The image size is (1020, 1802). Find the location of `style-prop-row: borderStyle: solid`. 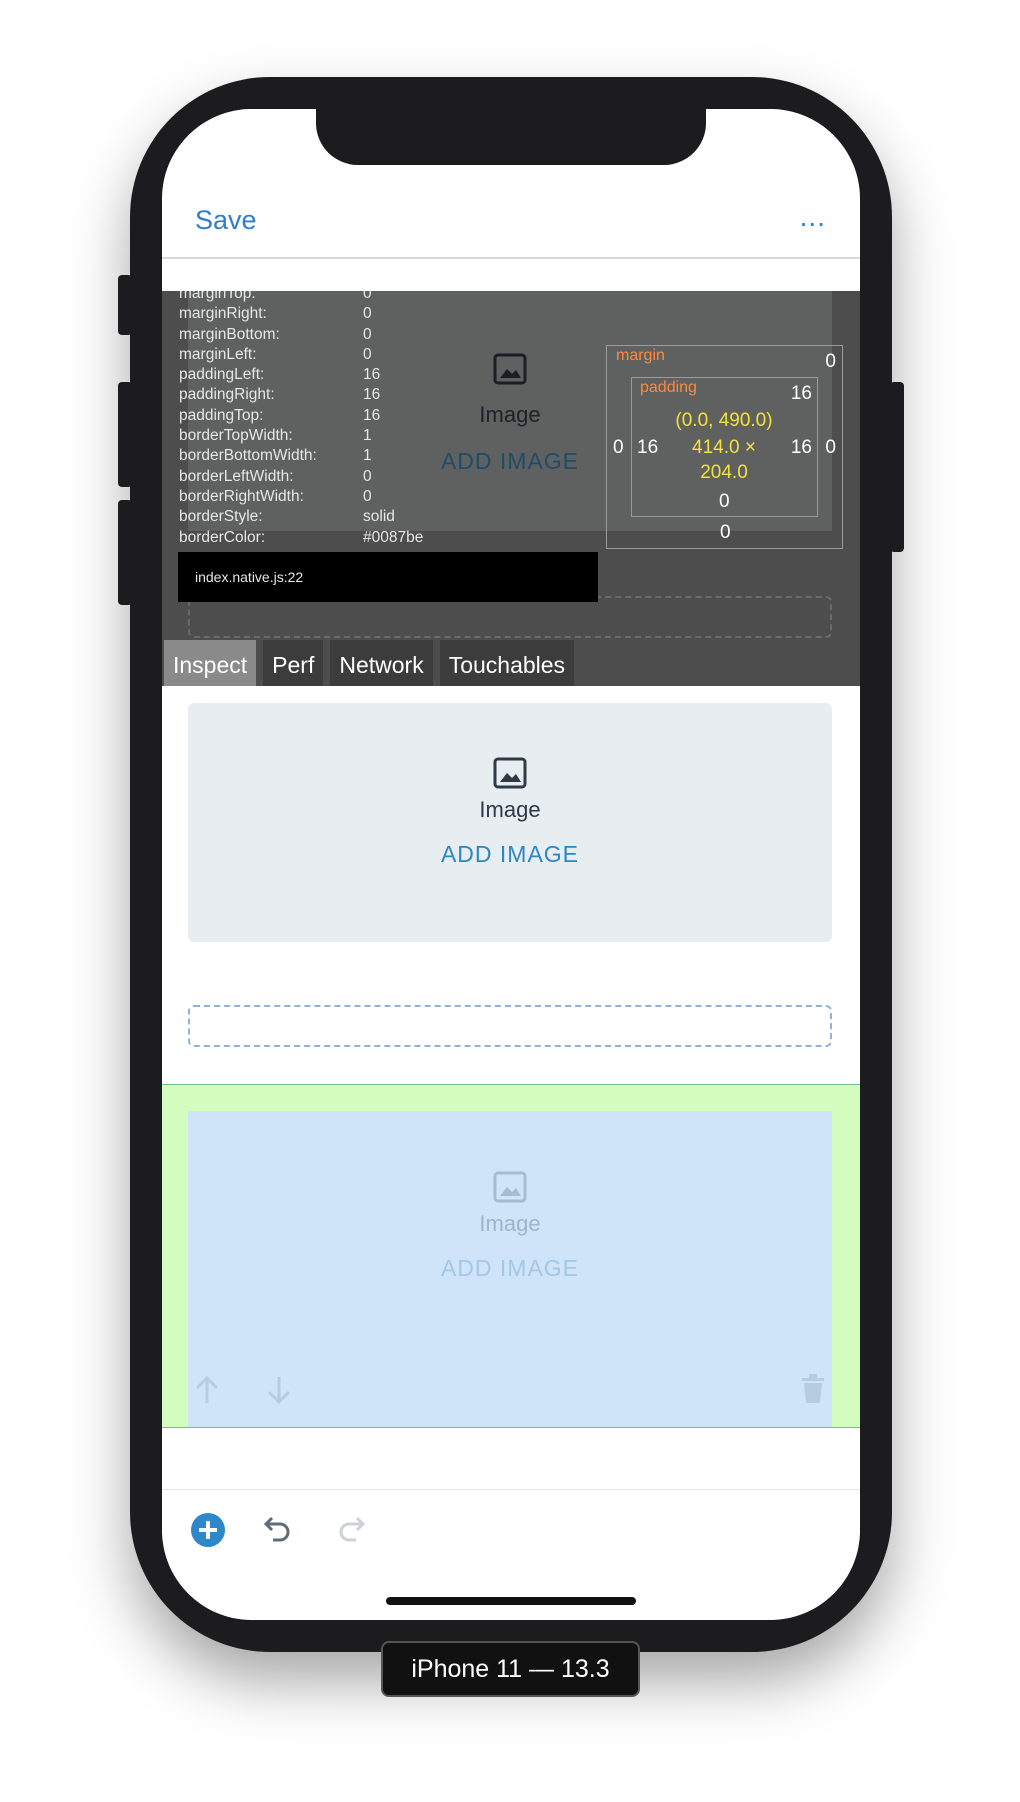

style-prop-row: borderStyle: solid is located at coordinates (287, 517).